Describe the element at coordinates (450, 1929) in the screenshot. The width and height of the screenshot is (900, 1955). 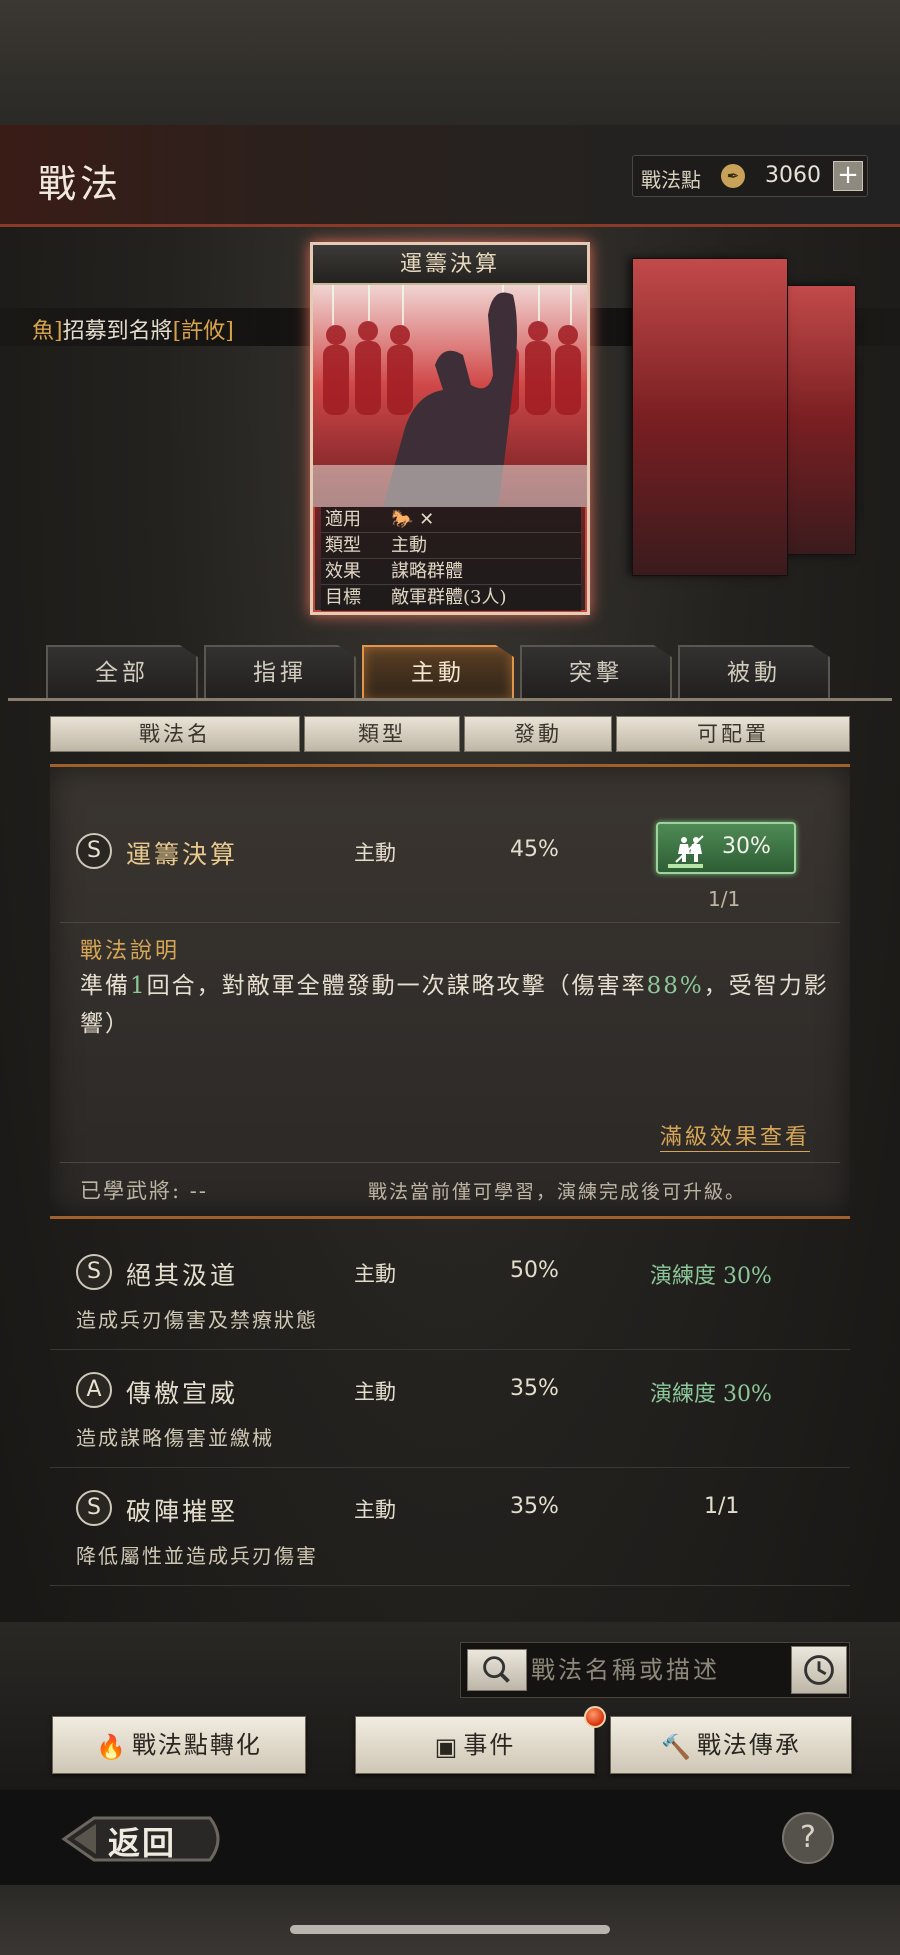
I see `home-indicator` at that location.